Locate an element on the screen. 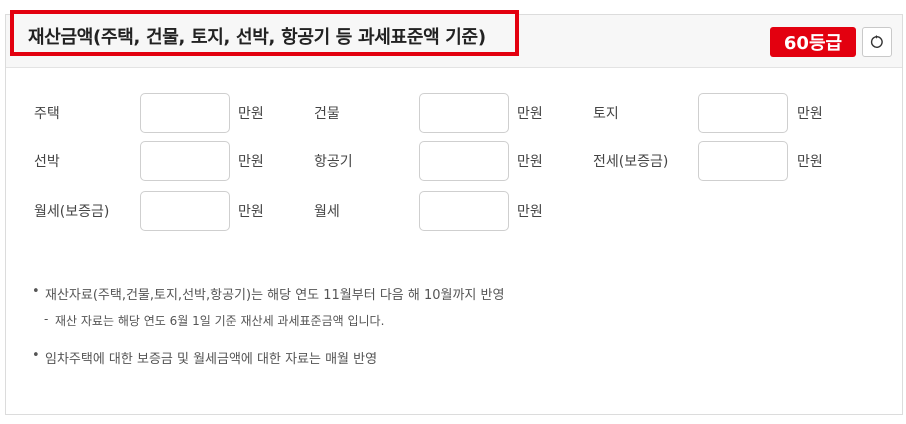 This screenshot has height=424, width=906. unit-house: 만원 is located at coordinates (251, 114).